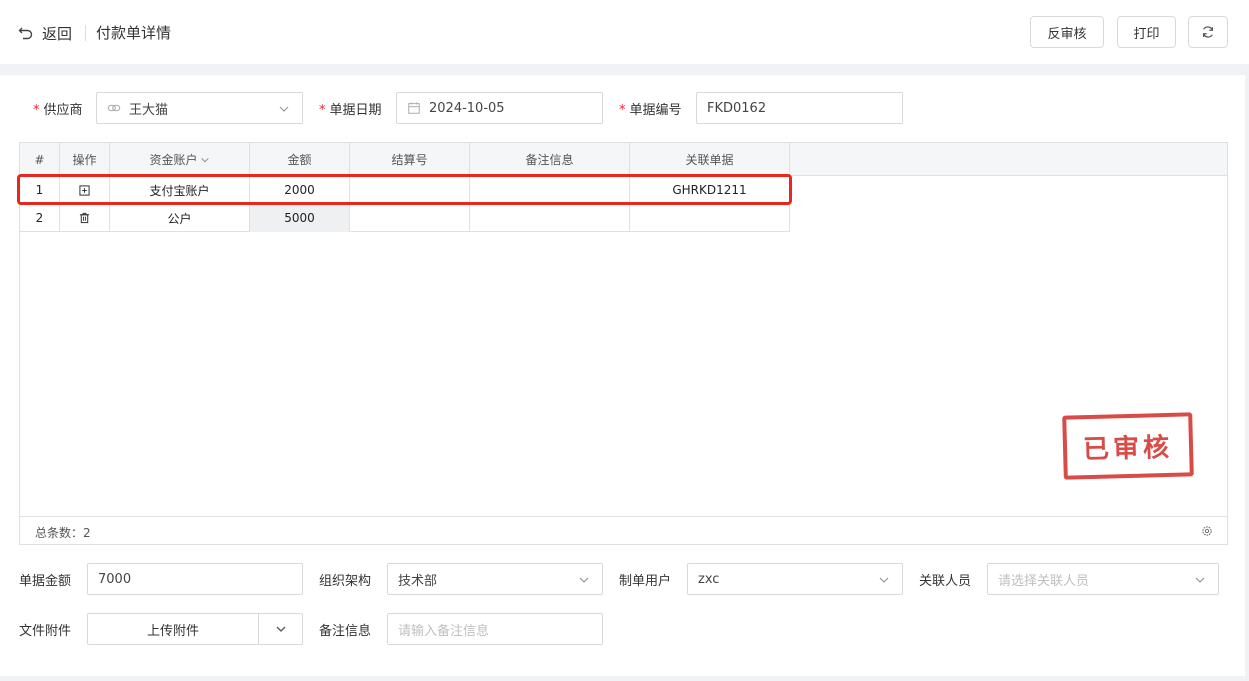  Describe the element at coordinates (300, 190) in the screenshot. I see `row-amount: 2000` at that location.